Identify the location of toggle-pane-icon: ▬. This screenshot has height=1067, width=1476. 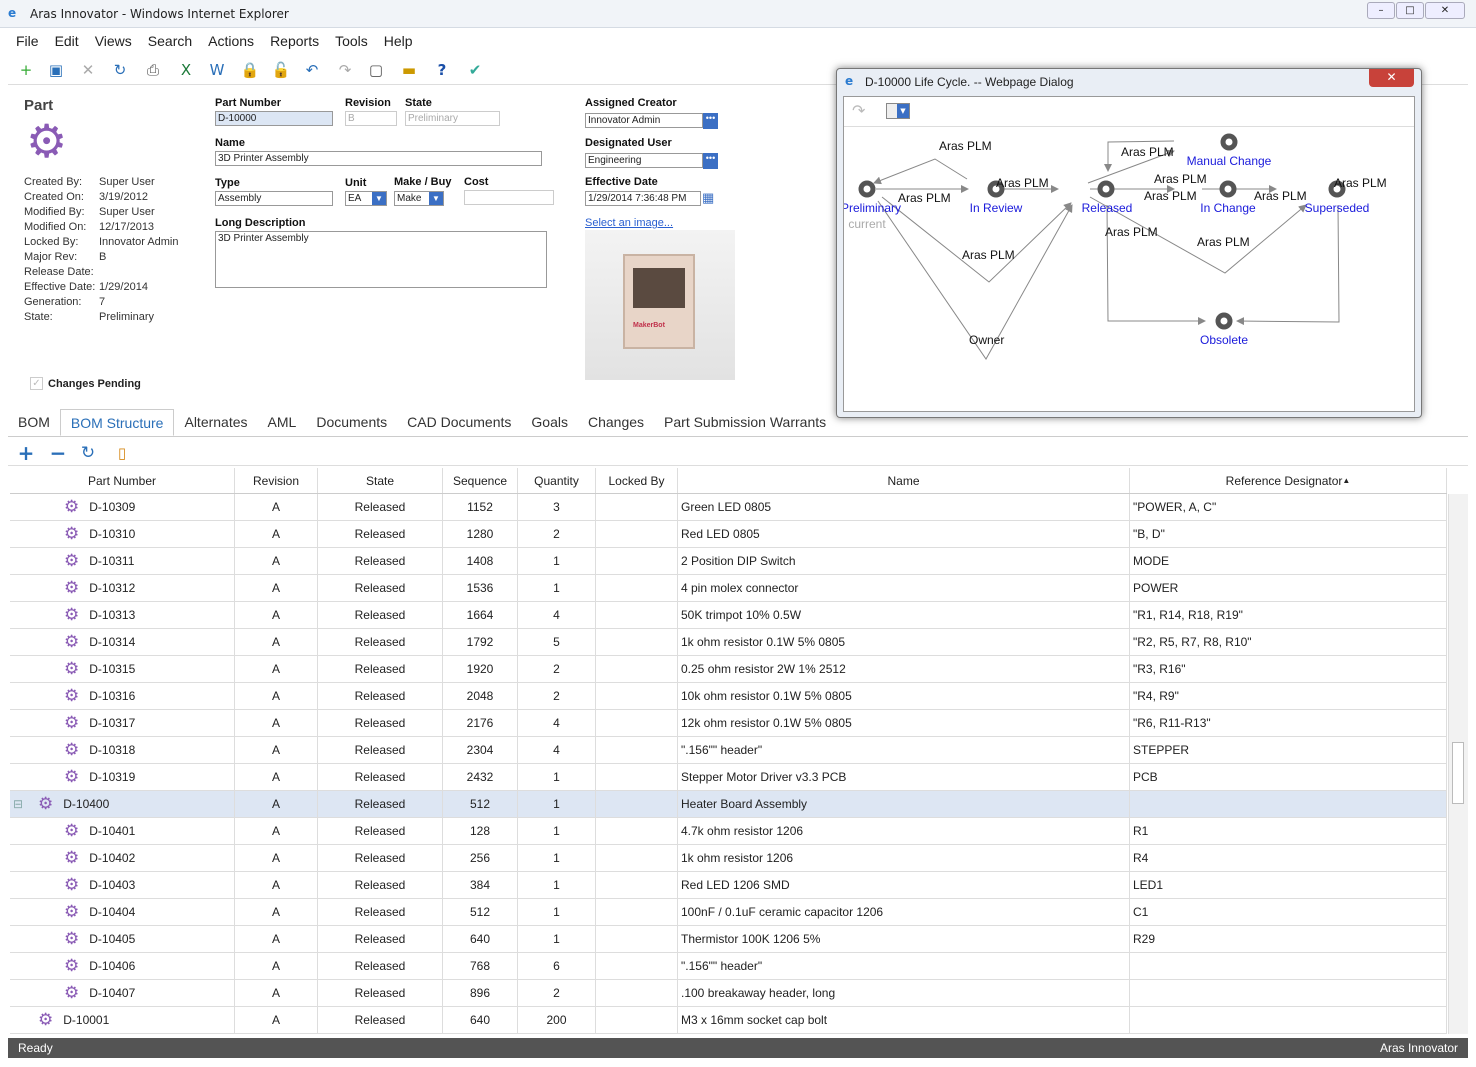
(409, 70).